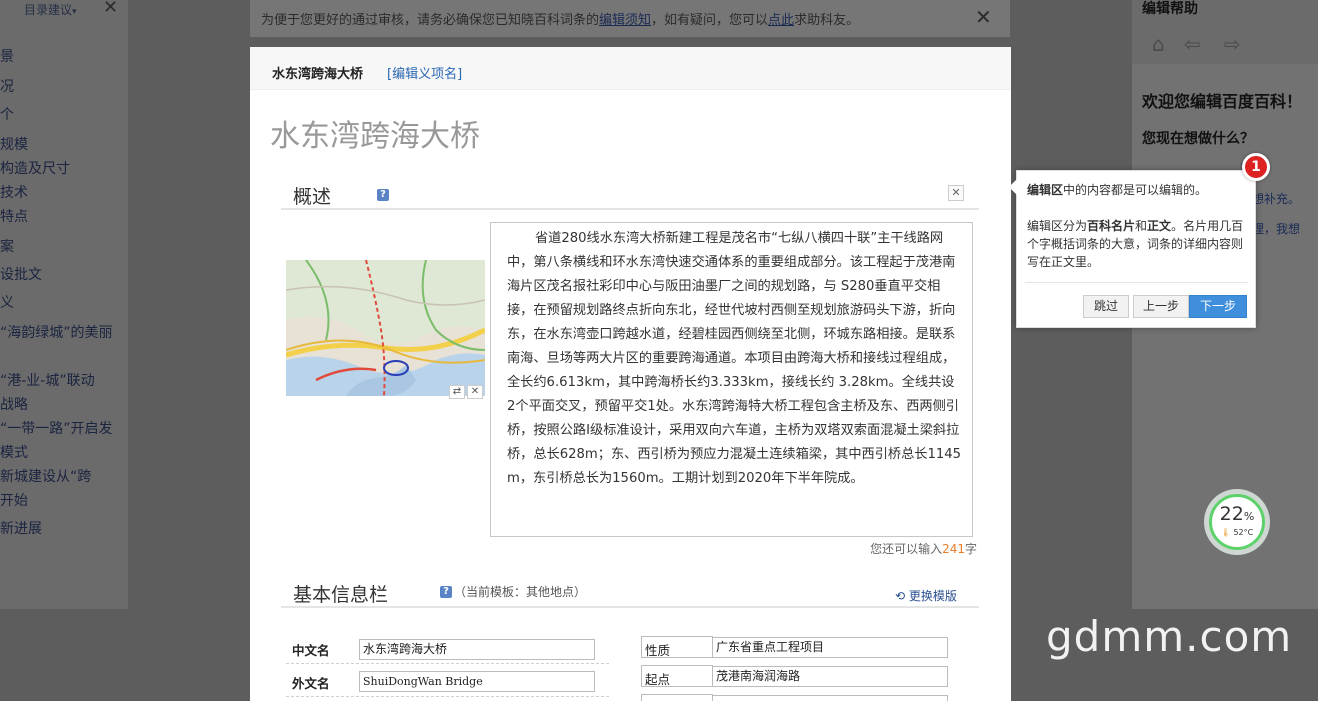 This screenshot has width=1318, height=701. I want to click on replace-image-icon: ⇄, so click(457, 392).